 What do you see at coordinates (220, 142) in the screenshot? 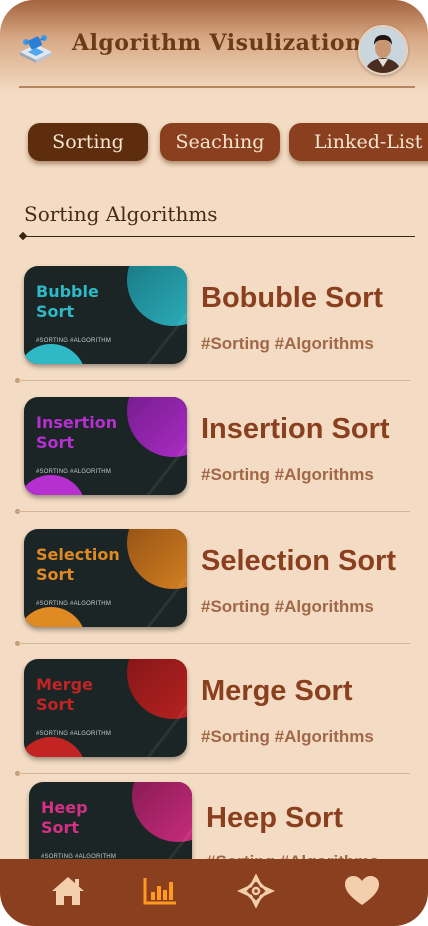
I see `tab-searching: Seaching` at bounding box center [220, 142].